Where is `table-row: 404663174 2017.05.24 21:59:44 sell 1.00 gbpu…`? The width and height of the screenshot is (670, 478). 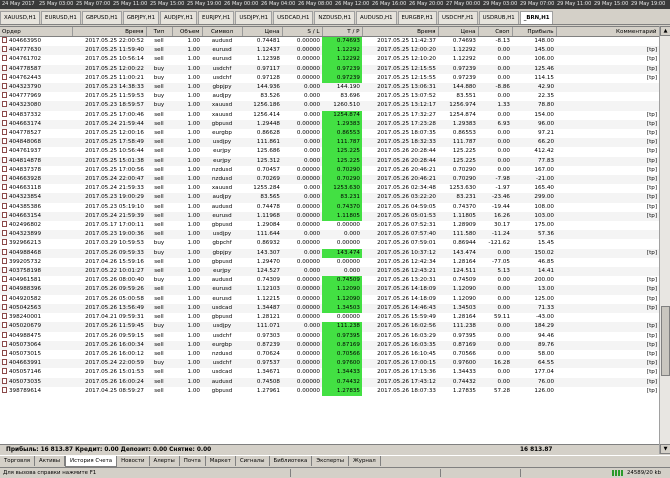
table-row: 404663174 2017.05.24 21:59:44 sell 1.00 gbpu… is located at coordinates (329, 124).